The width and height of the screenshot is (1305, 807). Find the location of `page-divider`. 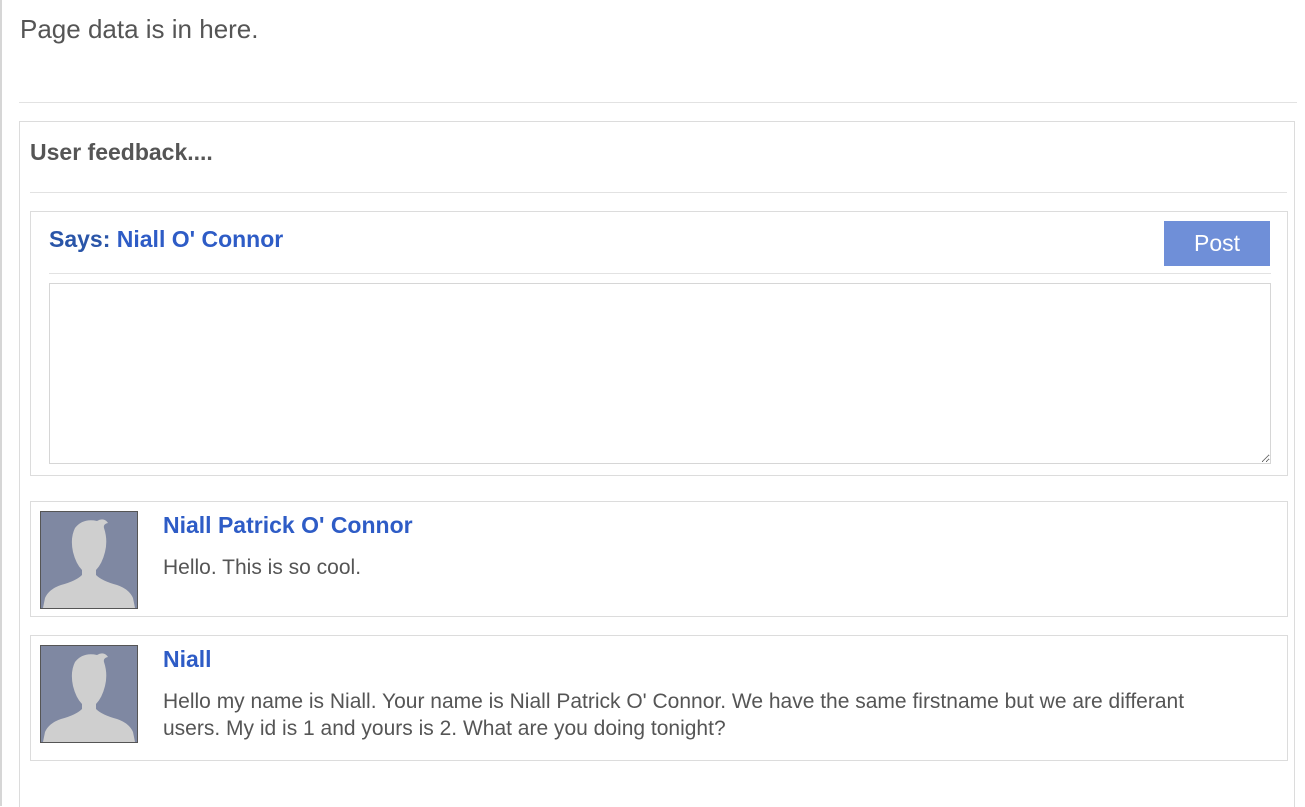

page-divider is located at coordinates (658, 102).